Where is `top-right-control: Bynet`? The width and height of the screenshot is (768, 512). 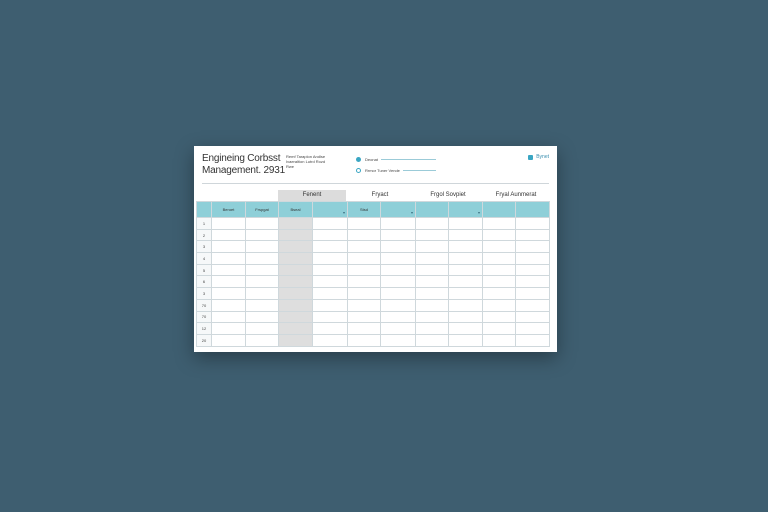 top-right-control: Bynet is located at coordinates (538, 157).